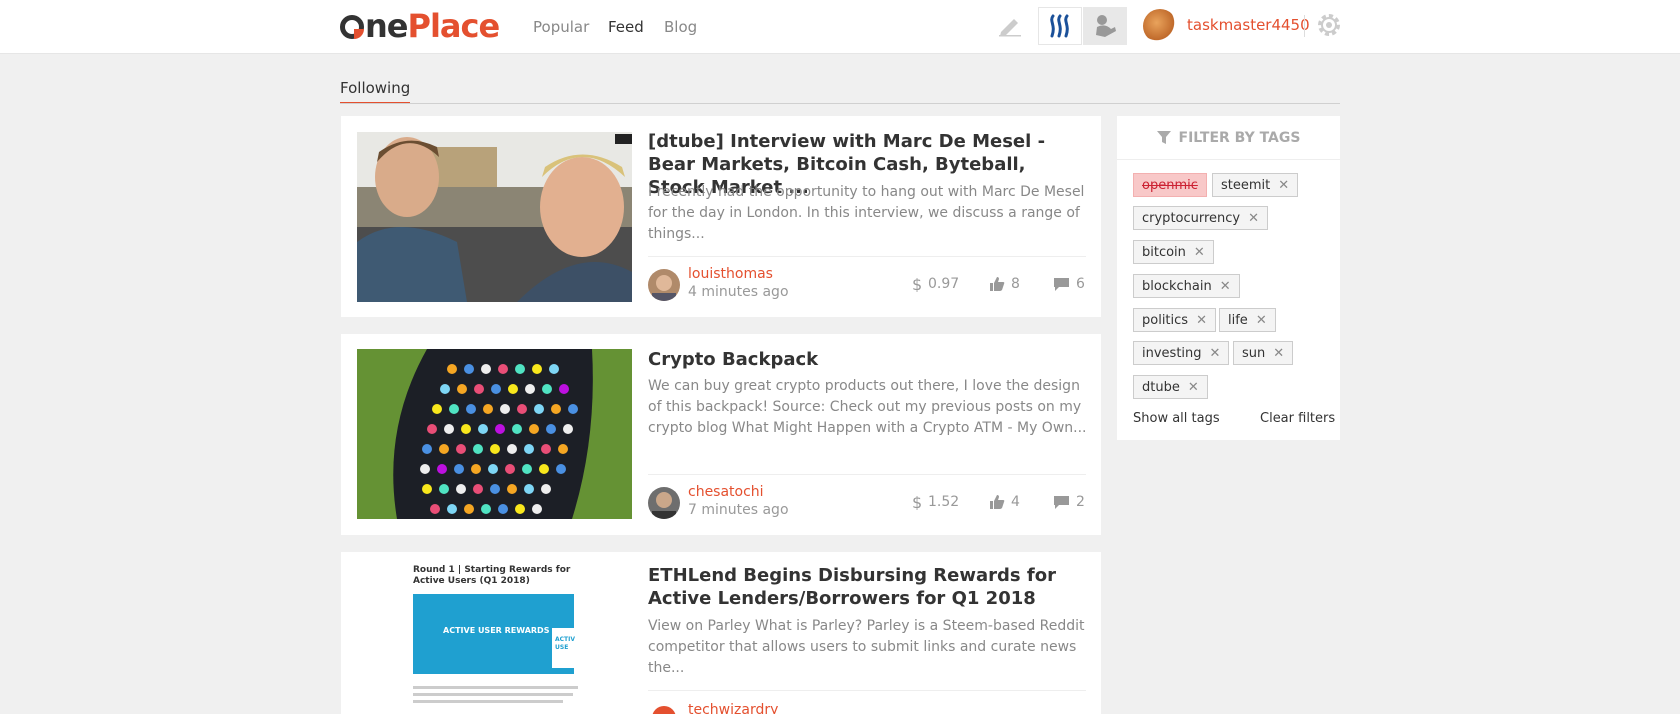 This screenshot has height=714, width=1680. I want to click on tab-following: Following, so click(375, 91).